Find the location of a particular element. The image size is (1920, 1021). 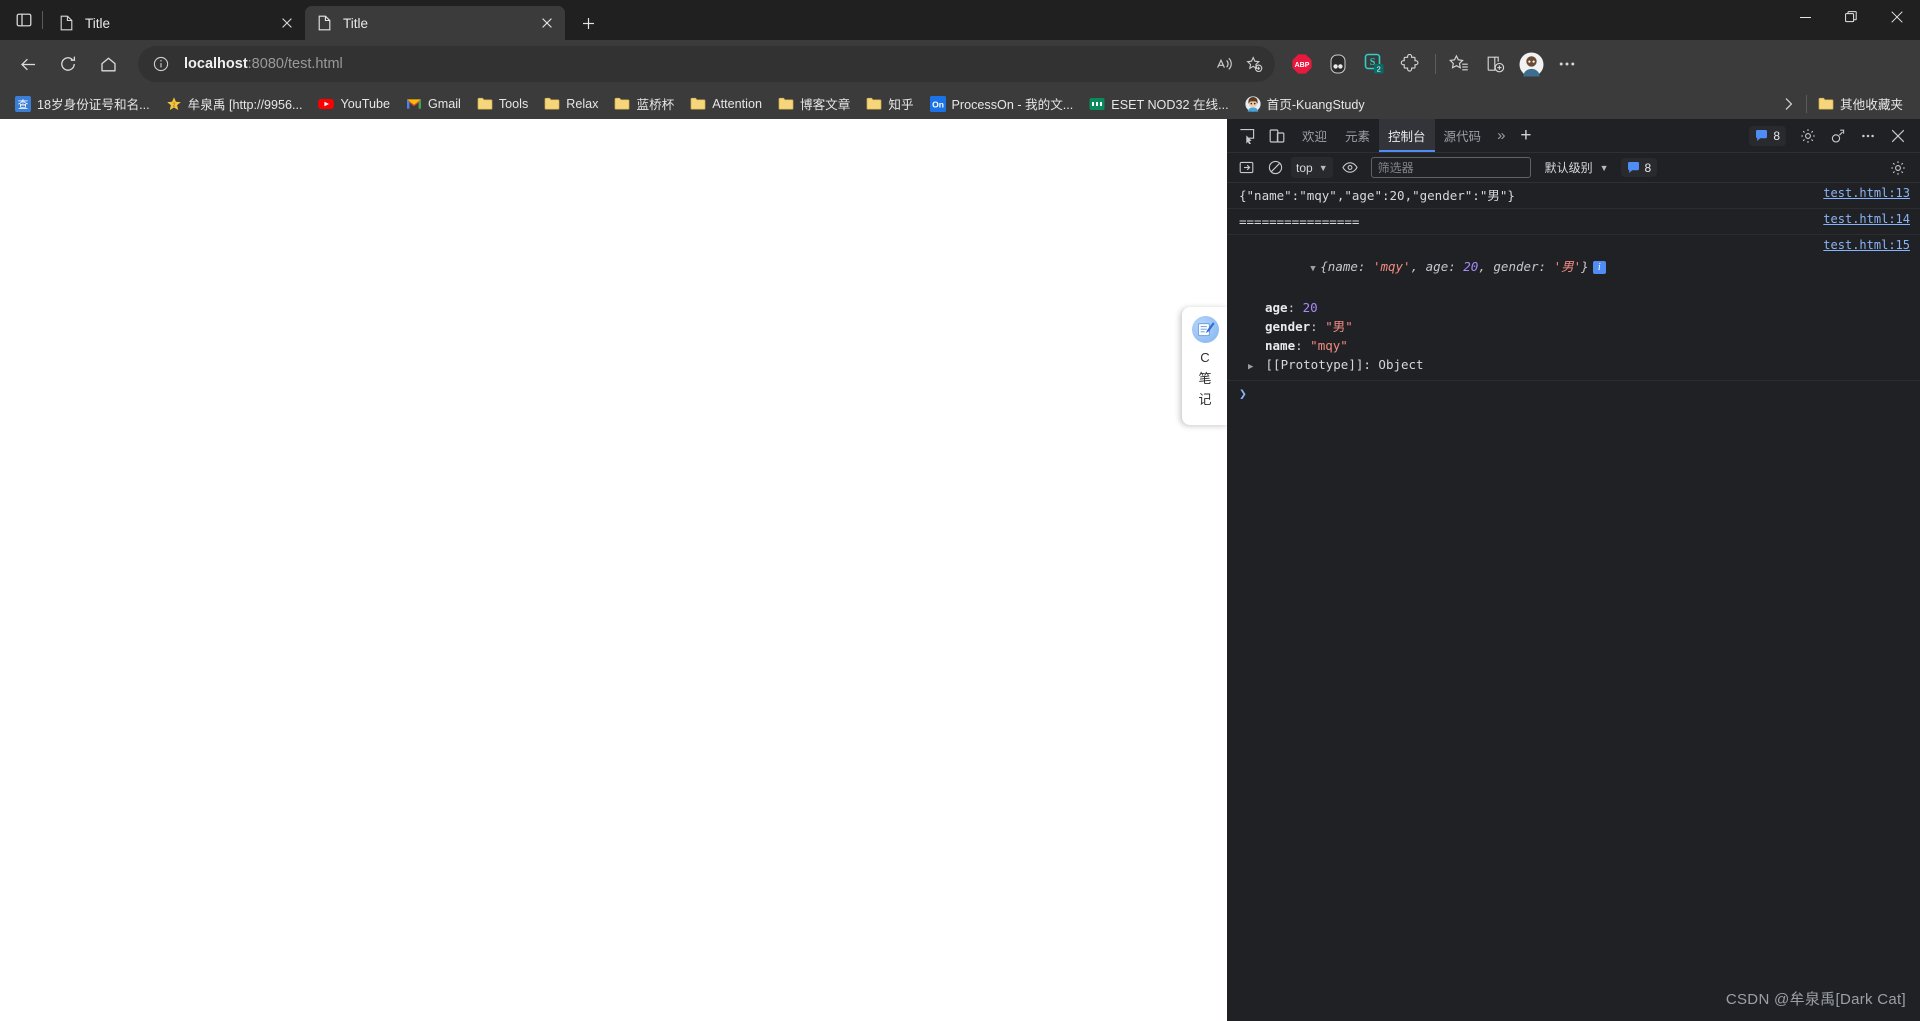

devtools-tab-label: 元素 is located at coordinates (1358, 137).